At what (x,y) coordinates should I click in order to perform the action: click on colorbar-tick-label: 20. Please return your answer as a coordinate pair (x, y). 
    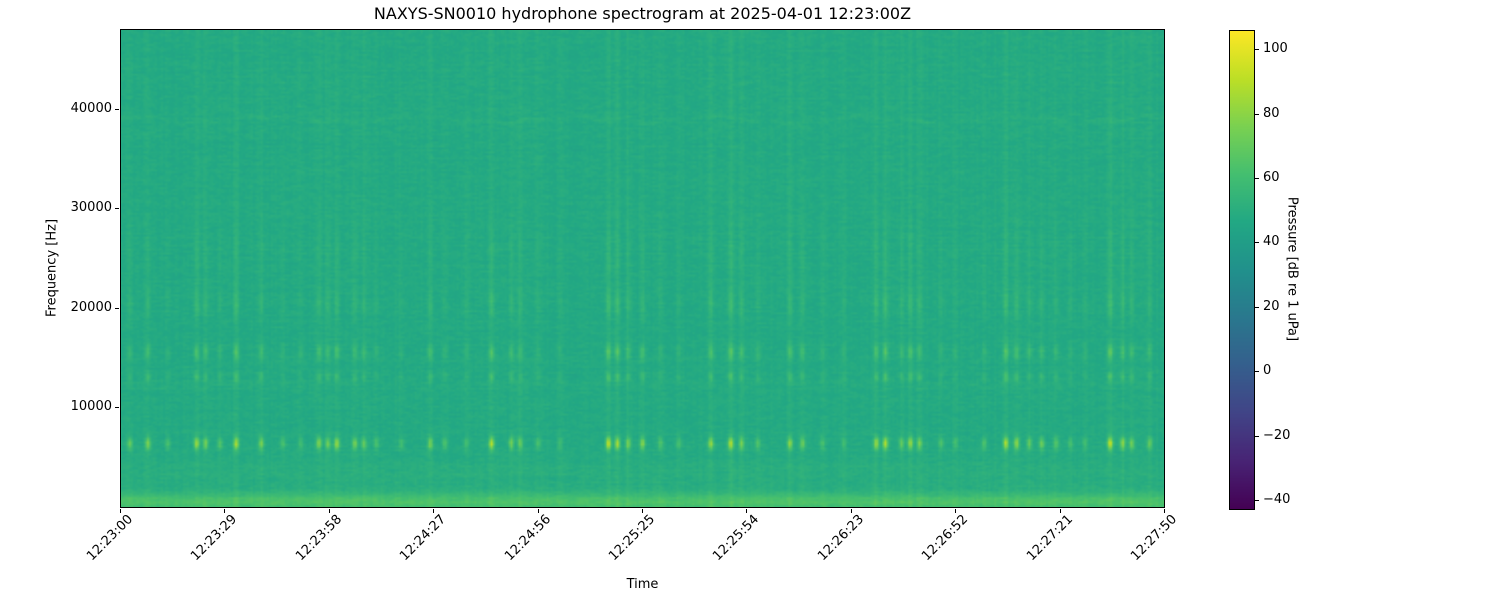
    Looking at the image, I should click on (1271, 306).